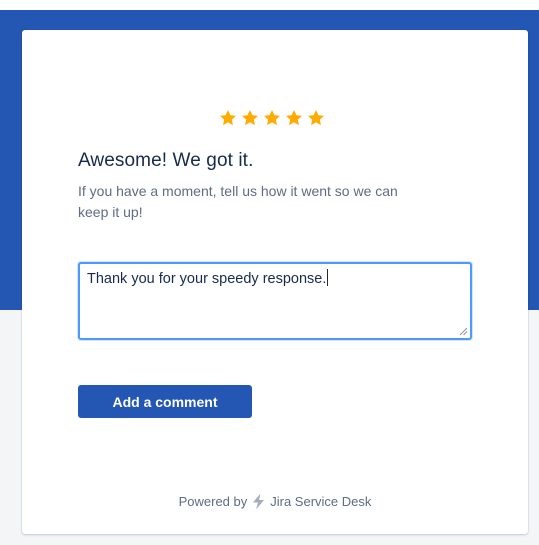 This screenshot has height=545, width=539. Describe the element at coordinates (165, 401) in the screenshot. I see `add-comment-button: Add a comment` at that location.